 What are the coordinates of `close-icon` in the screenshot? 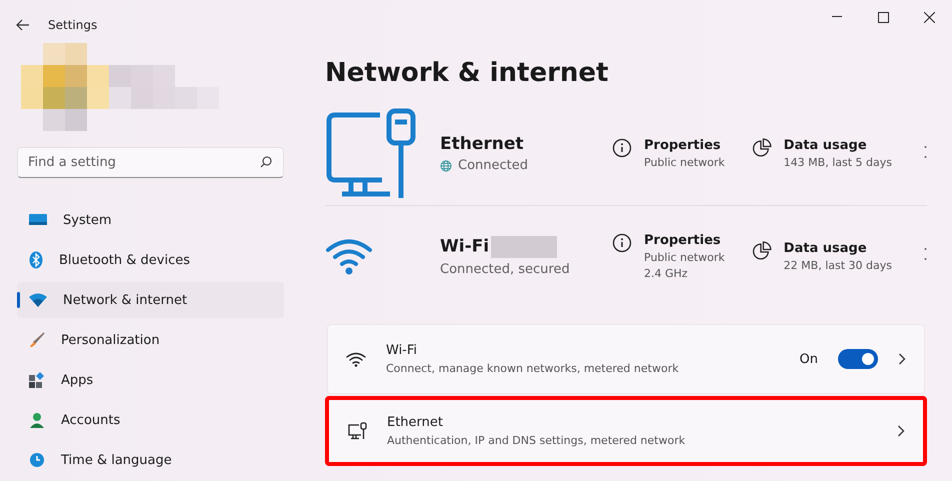 It's located at (929, 17).